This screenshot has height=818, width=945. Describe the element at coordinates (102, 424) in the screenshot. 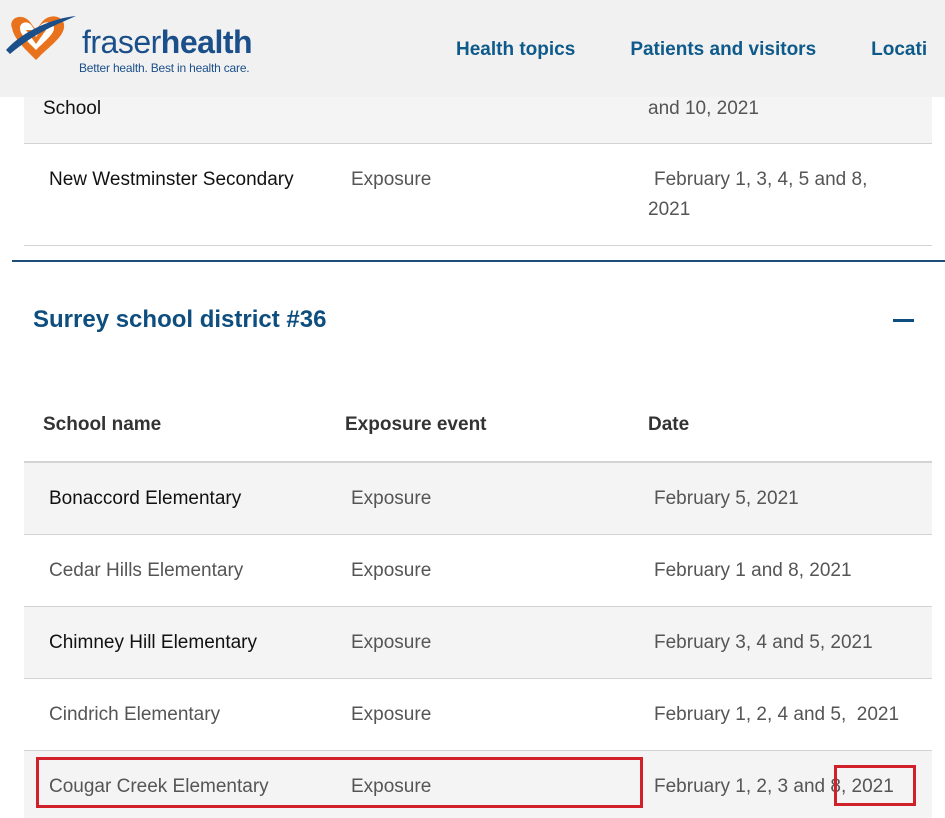

I see `column-header-school-name: School name` at that location.